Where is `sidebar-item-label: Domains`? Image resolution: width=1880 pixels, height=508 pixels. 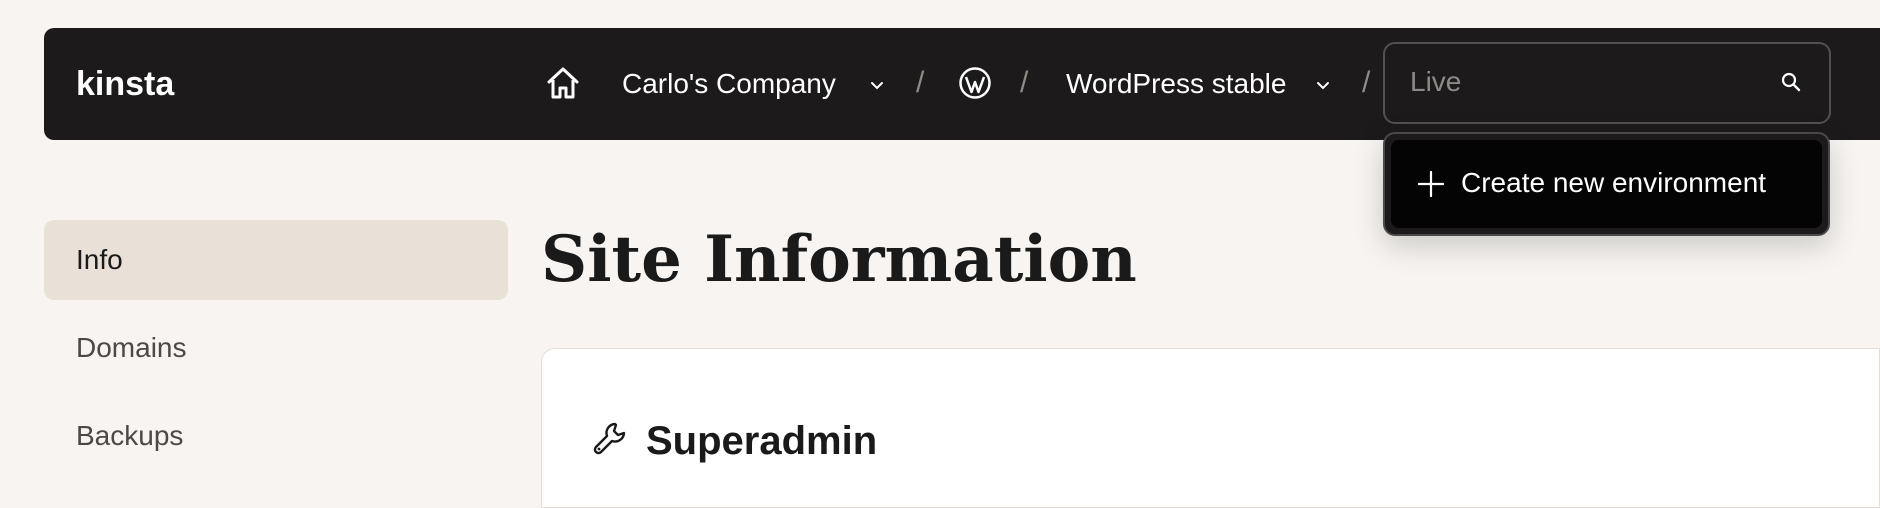
sidebar-item-label: Domains is located at coordinates (131, 347).